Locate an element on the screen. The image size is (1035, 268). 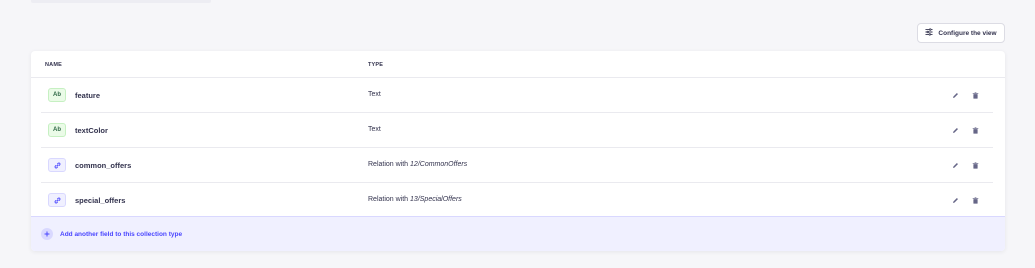
plus-icon is located at coordinates (47, 234).